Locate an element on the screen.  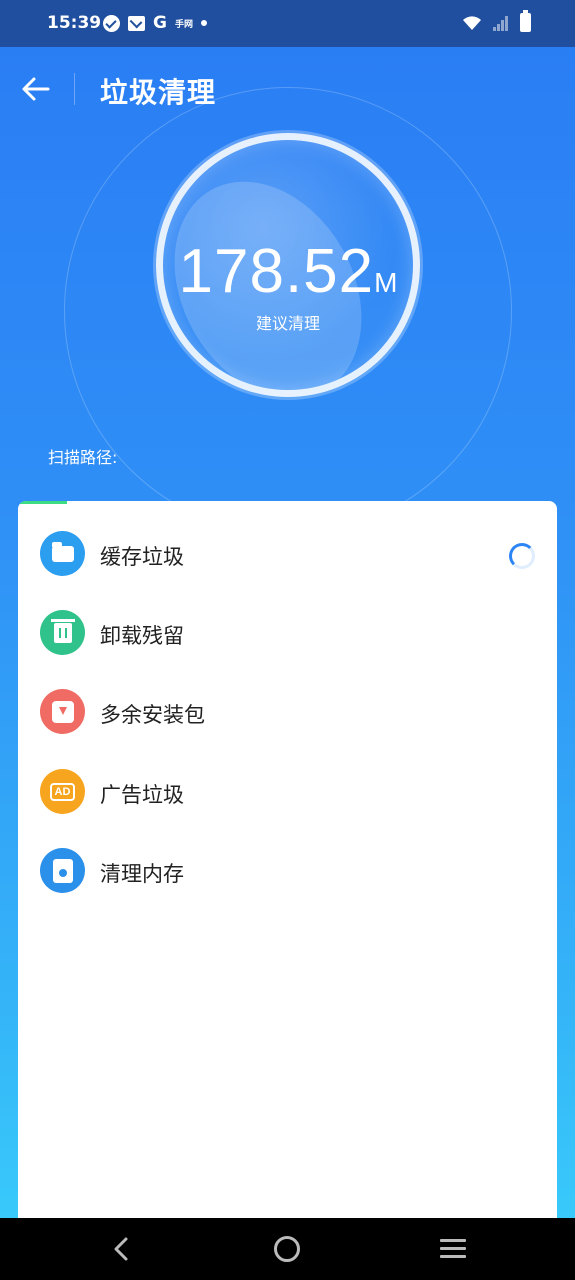
signal-icon is located at coordinates (500, 23).